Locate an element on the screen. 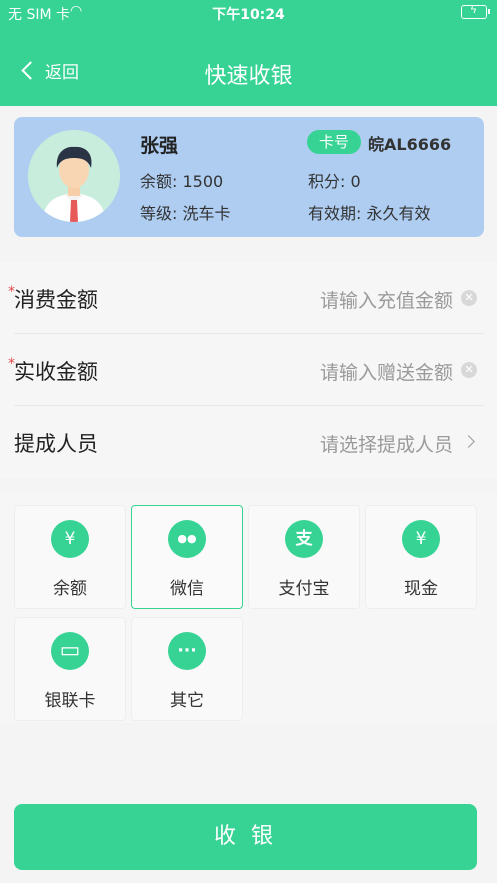  payment-unionpay: ▭ 银联卡 is located at coordinates (70, 669).